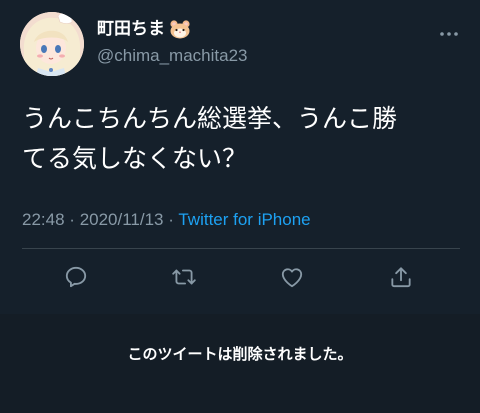 Image resolution: width=480 pixels, height=413 pixels. What do you see at coordinates (240, 354) in the screenshot?
I see `deleted-message: このツイートは削除されました。` at bounding box center [240, 354].